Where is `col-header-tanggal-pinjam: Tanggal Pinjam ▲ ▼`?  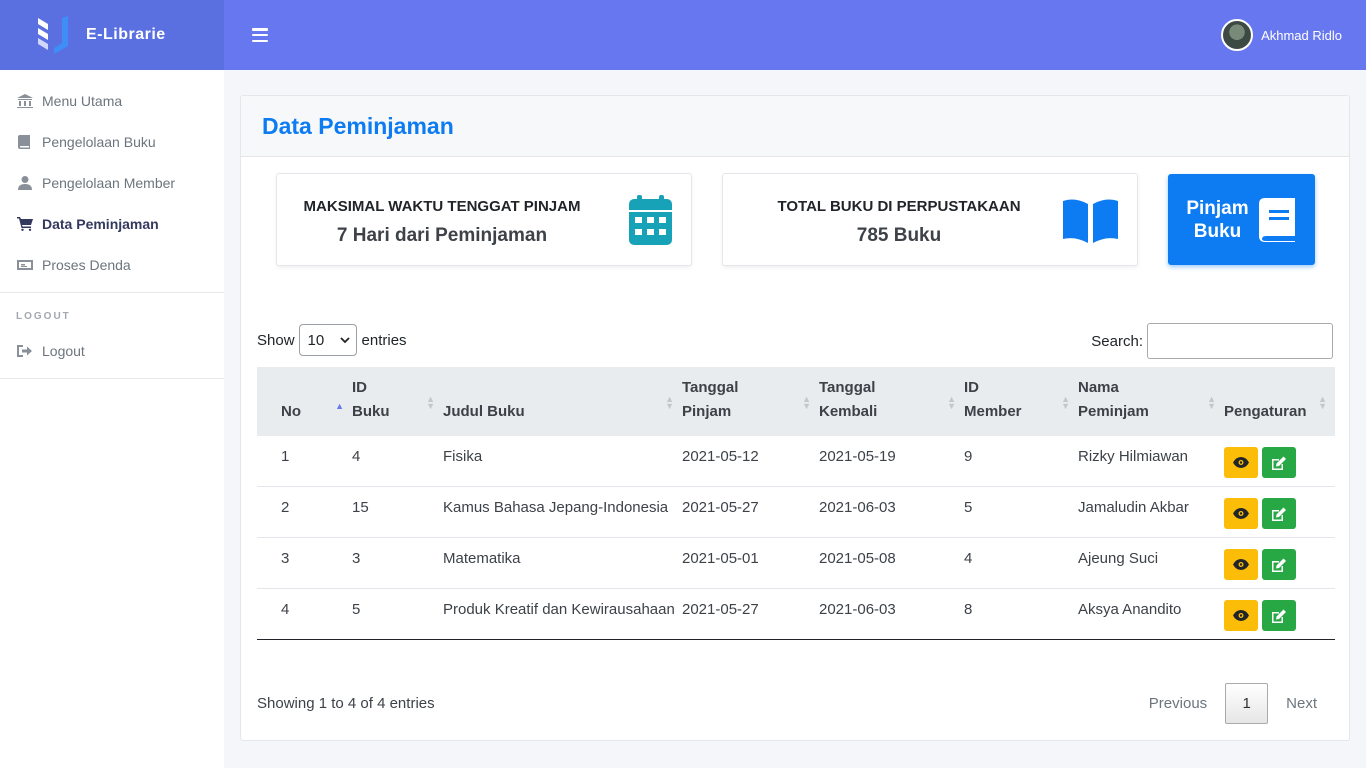 col-header-tanggal-pinjam: Tanggal Pinjam ▲ ▼ is located at coordinates (750, 401).